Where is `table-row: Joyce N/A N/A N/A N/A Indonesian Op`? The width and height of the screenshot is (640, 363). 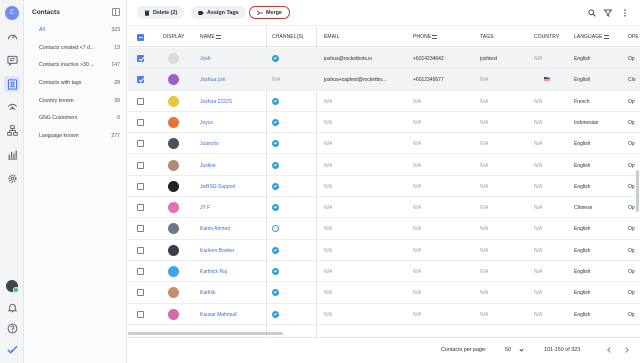
table-row: Joyce N/A N/A N/A N/A Indonesian Op is located at coordinates (384, 123).